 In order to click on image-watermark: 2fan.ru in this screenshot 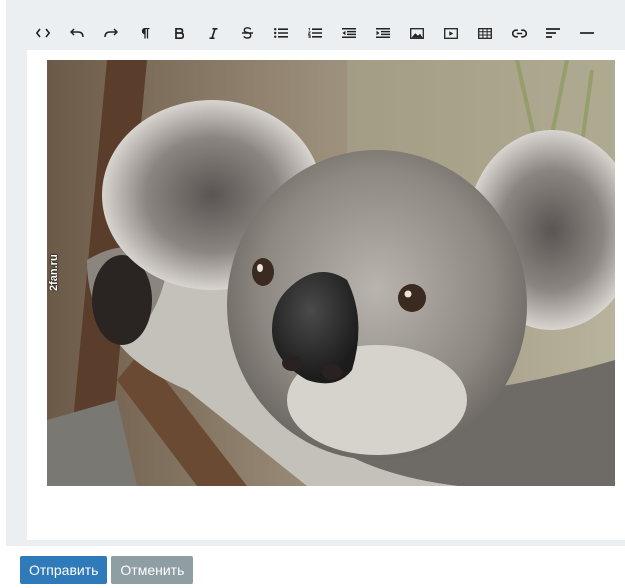, I will do `click(54, 272)`.